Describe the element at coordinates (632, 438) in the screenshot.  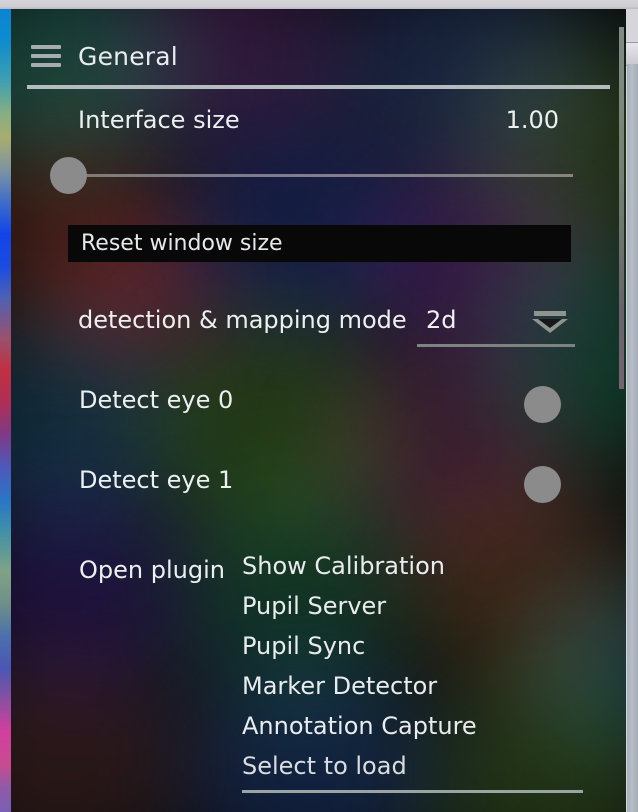
I see `window-scroll-thumb` at that location.